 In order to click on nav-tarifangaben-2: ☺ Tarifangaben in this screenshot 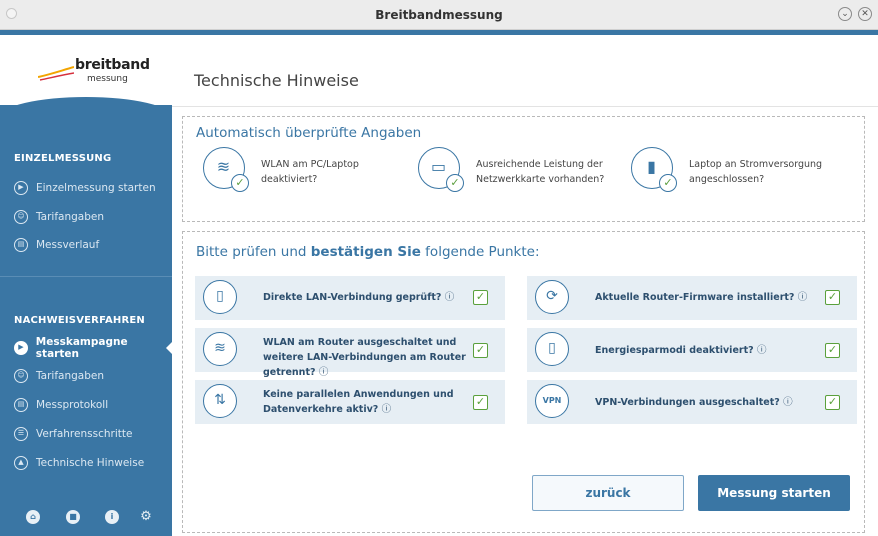, I will do `click(59, 376)`.